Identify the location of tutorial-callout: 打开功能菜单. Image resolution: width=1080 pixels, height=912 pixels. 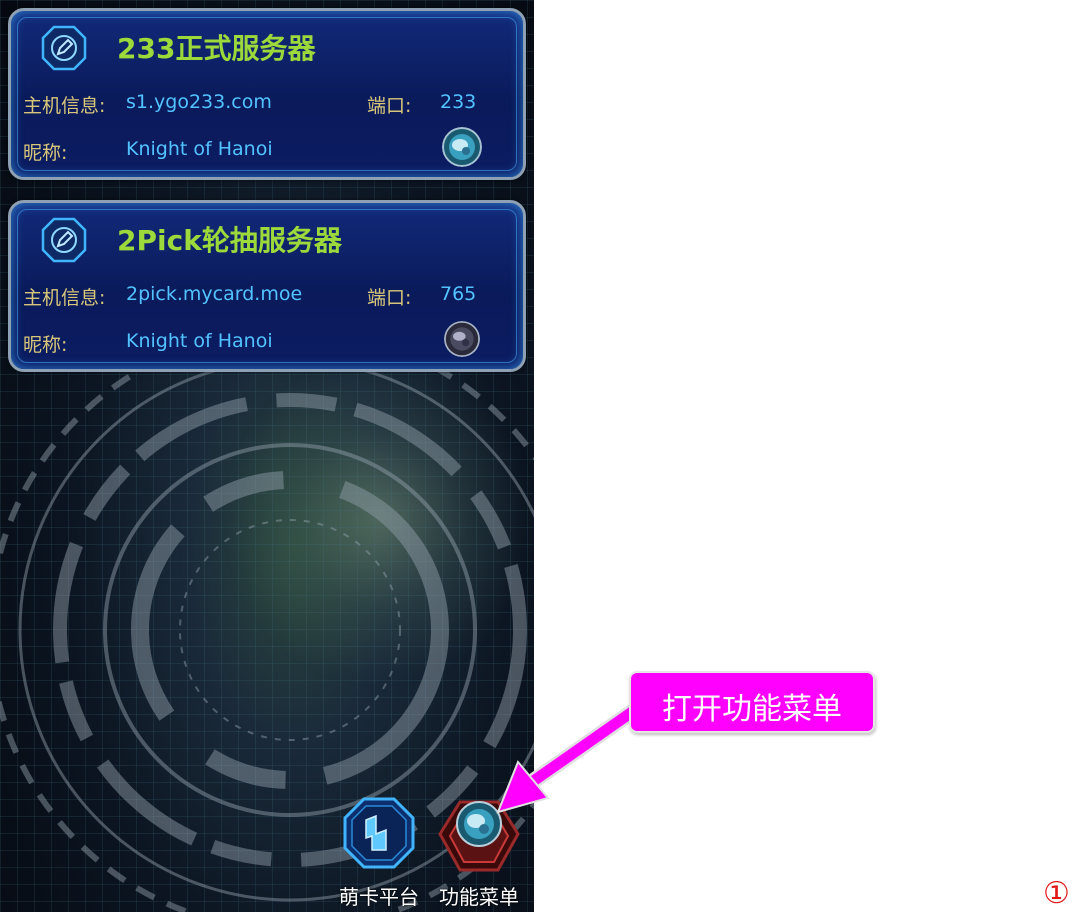
(752, 702).